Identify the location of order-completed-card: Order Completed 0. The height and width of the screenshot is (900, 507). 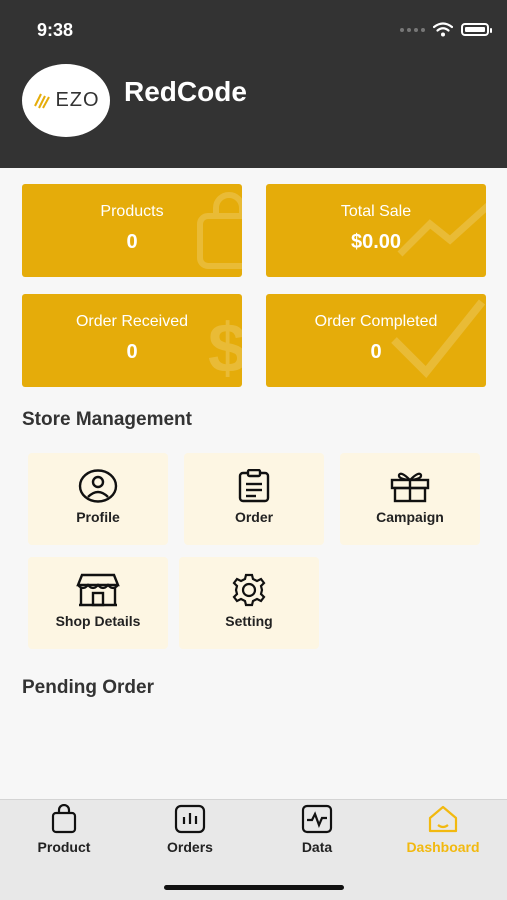
(376, 340).